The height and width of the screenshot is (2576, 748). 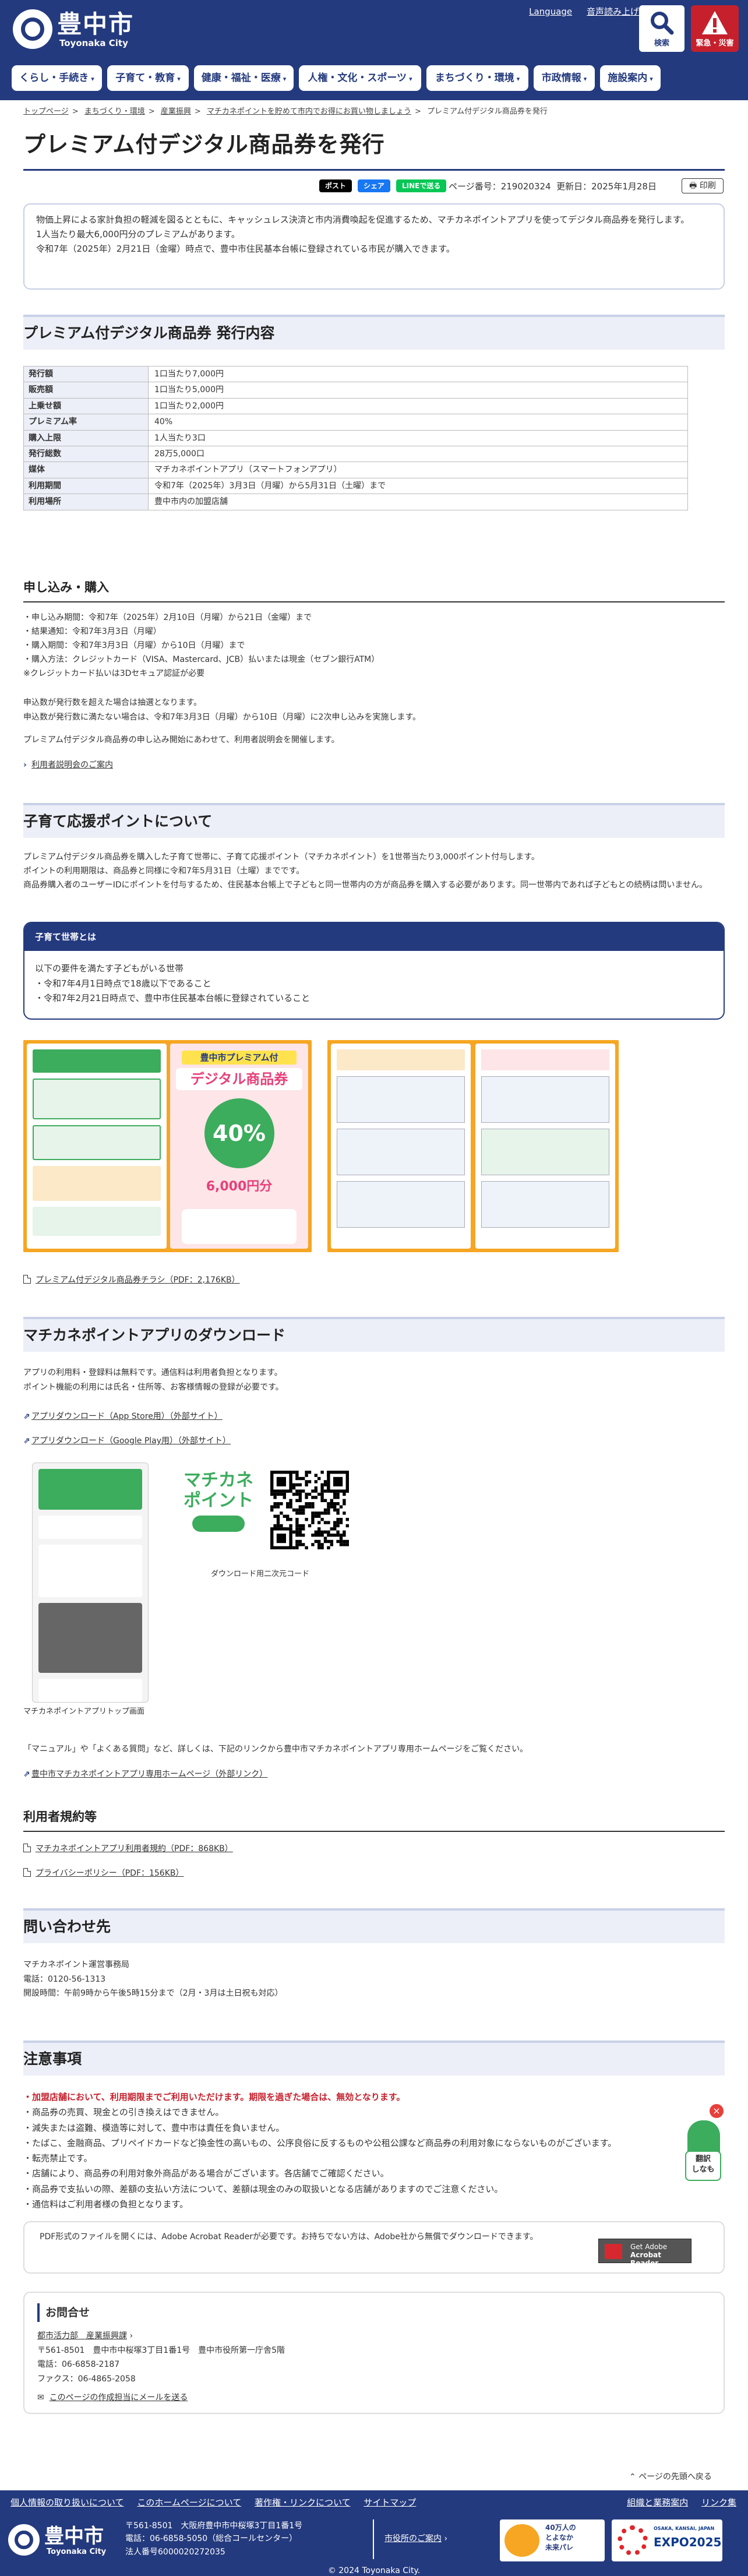 What do you see at coordinates (645, 2259) in the screenshot?
I see `adobe-badge-line: Acrobat Reader` at bounding box center [645, 2259].